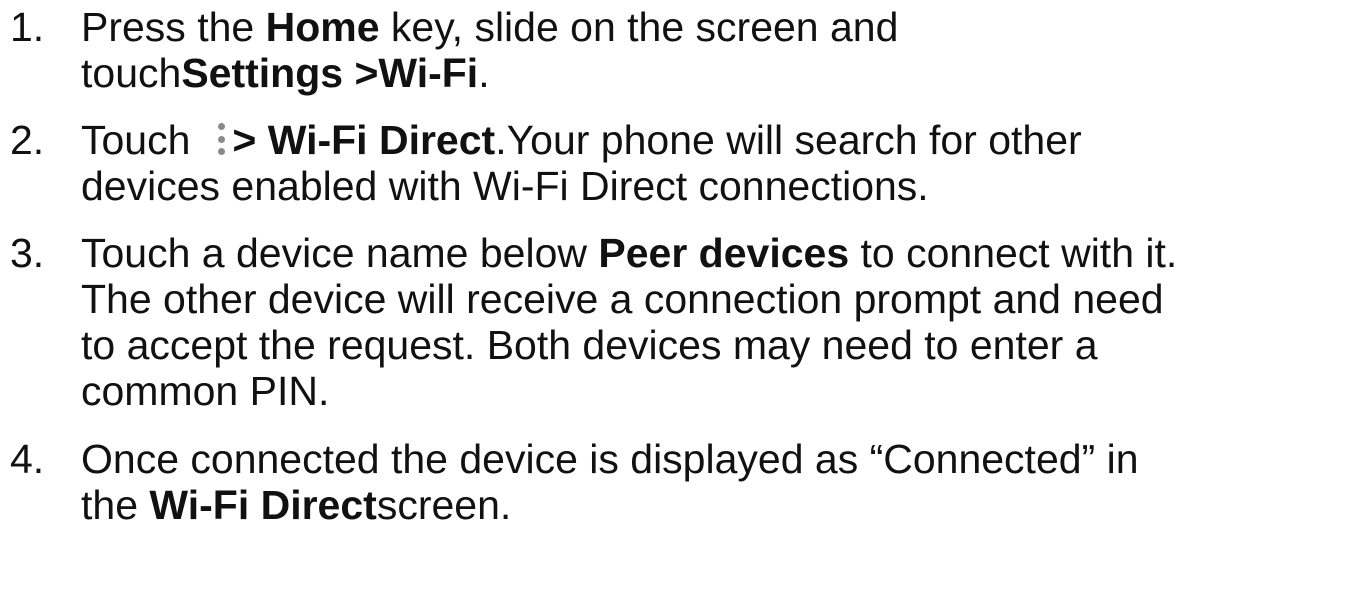 This screenshot has width=1347, height=593. I want to click on step-number: 4., so click(27, 459).